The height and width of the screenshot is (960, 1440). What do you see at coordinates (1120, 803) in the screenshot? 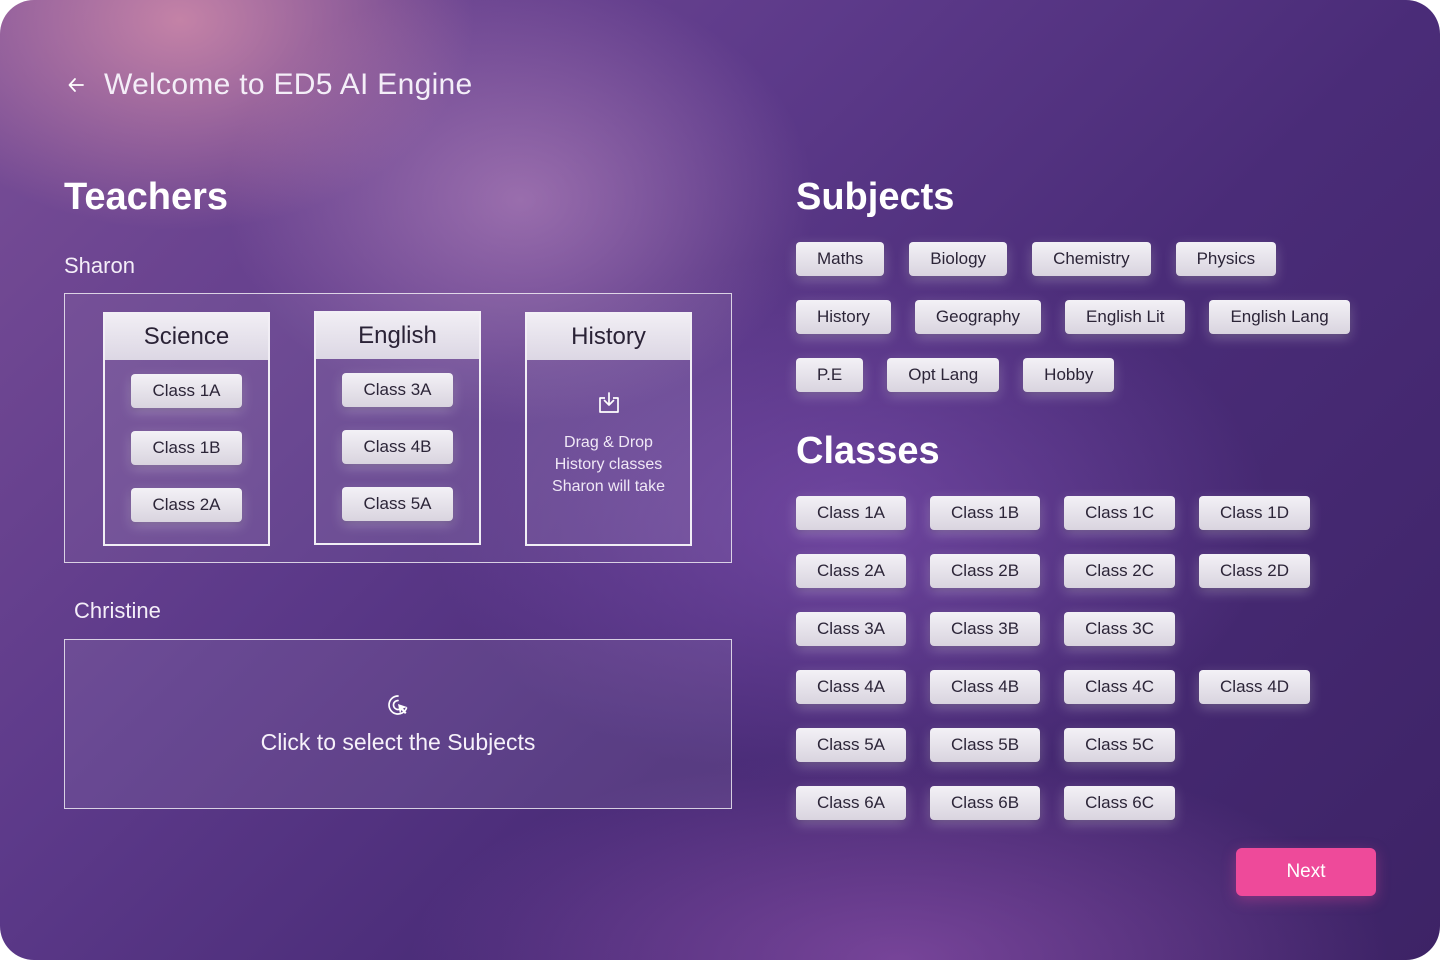
I see `class-chip: Class 6C` at bounding box center [1120, 803].